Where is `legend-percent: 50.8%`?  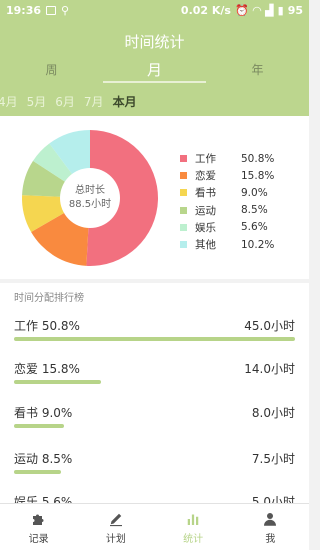
legend-percent: 50.8% is located at coordinates (258, 158).